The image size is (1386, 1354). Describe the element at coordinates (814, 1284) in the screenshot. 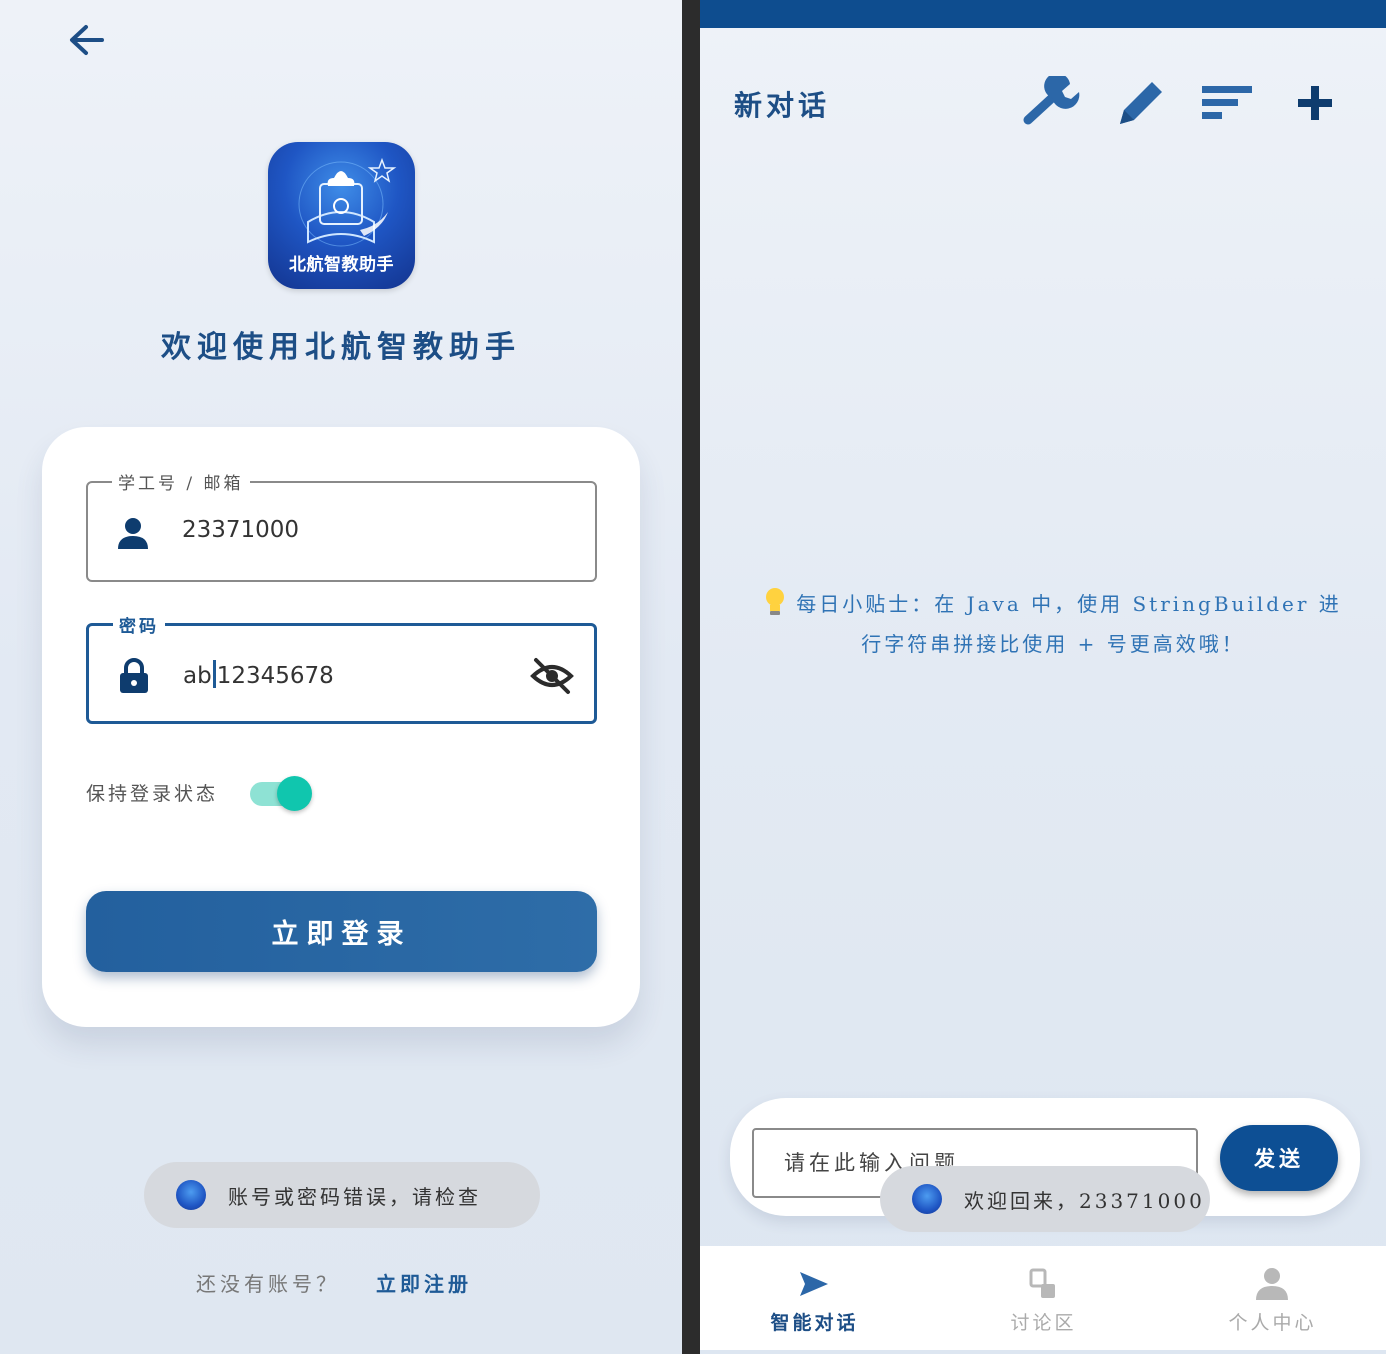

I see `send-icon` at that location.